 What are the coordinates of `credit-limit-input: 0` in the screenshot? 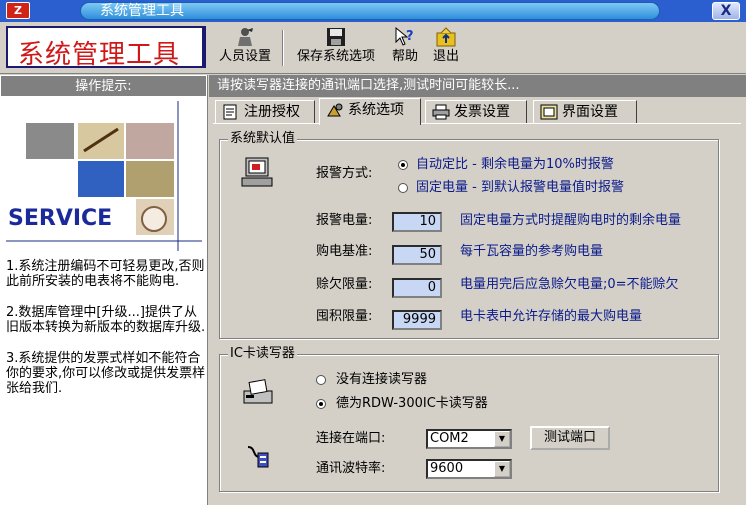 It's located at (417, 288).